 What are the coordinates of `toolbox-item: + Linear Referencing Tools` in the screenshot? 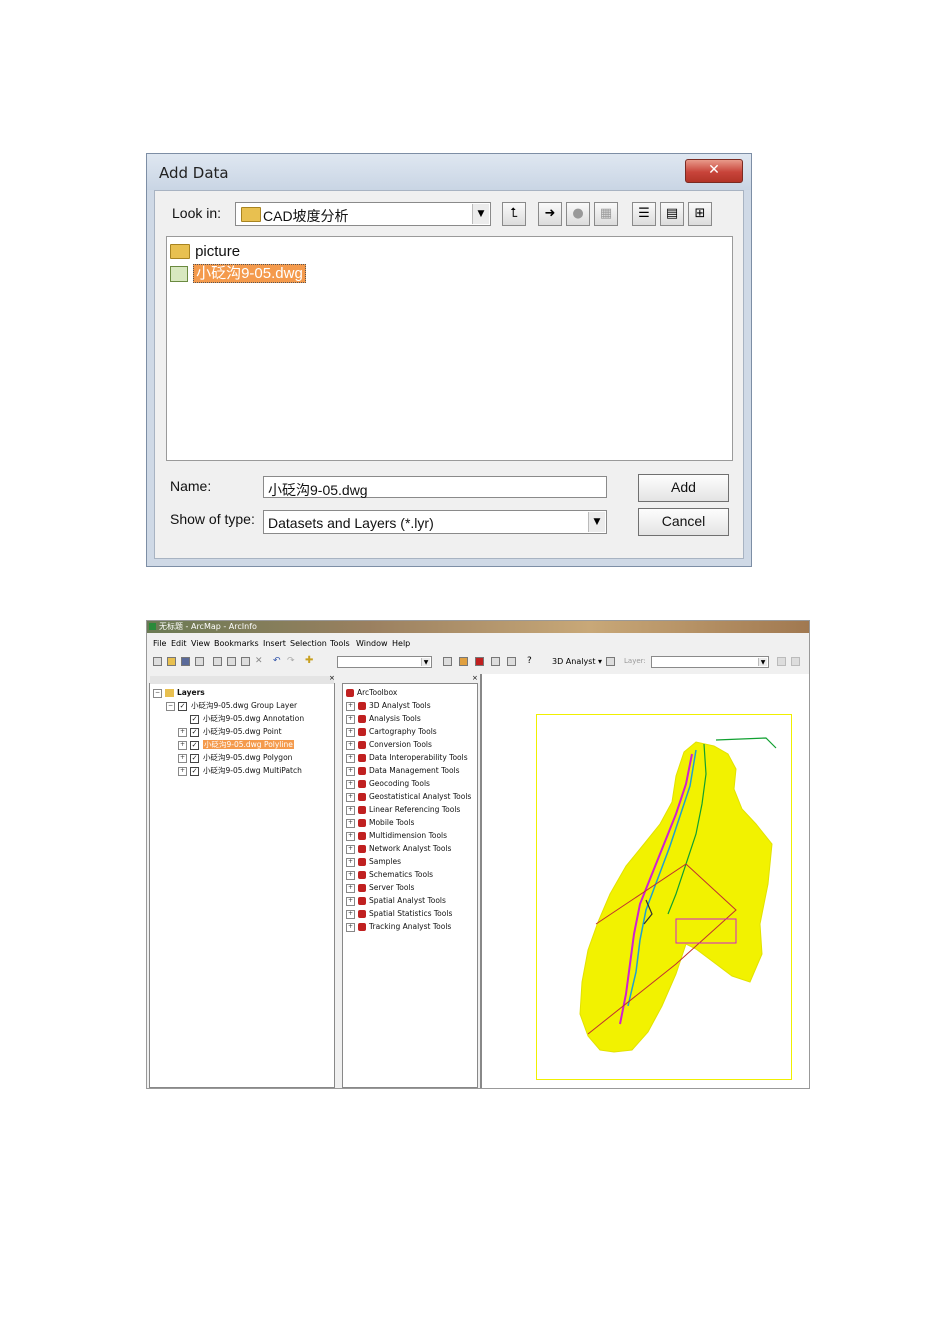 It's located at (403, 809).